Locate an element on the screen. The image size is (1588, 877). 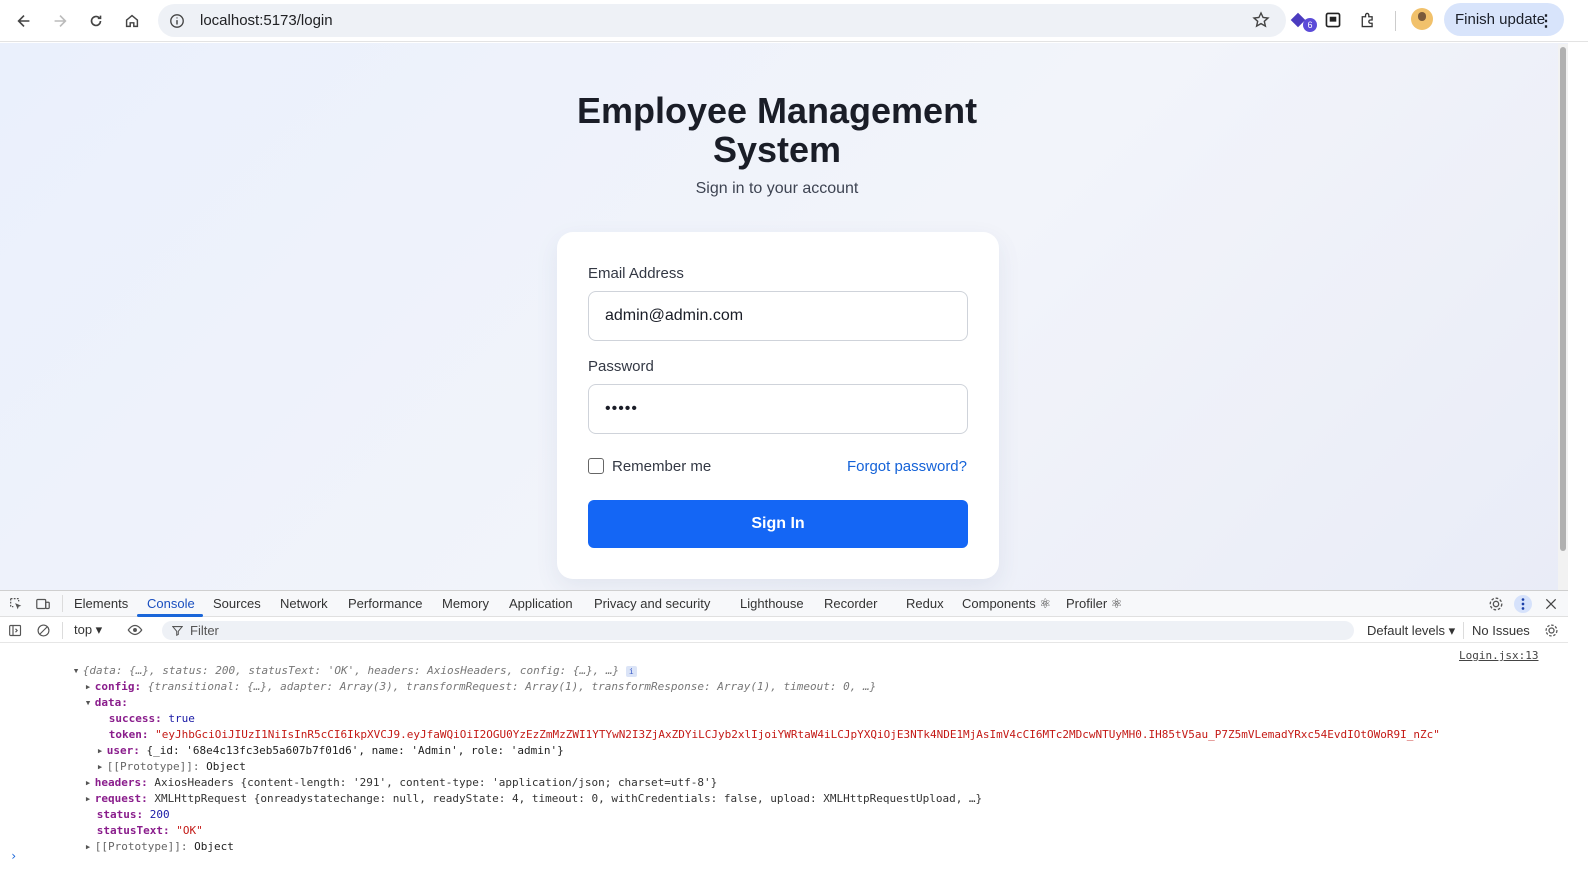
tab-components: Components ⚛ is located at coordinates (1006, 604).